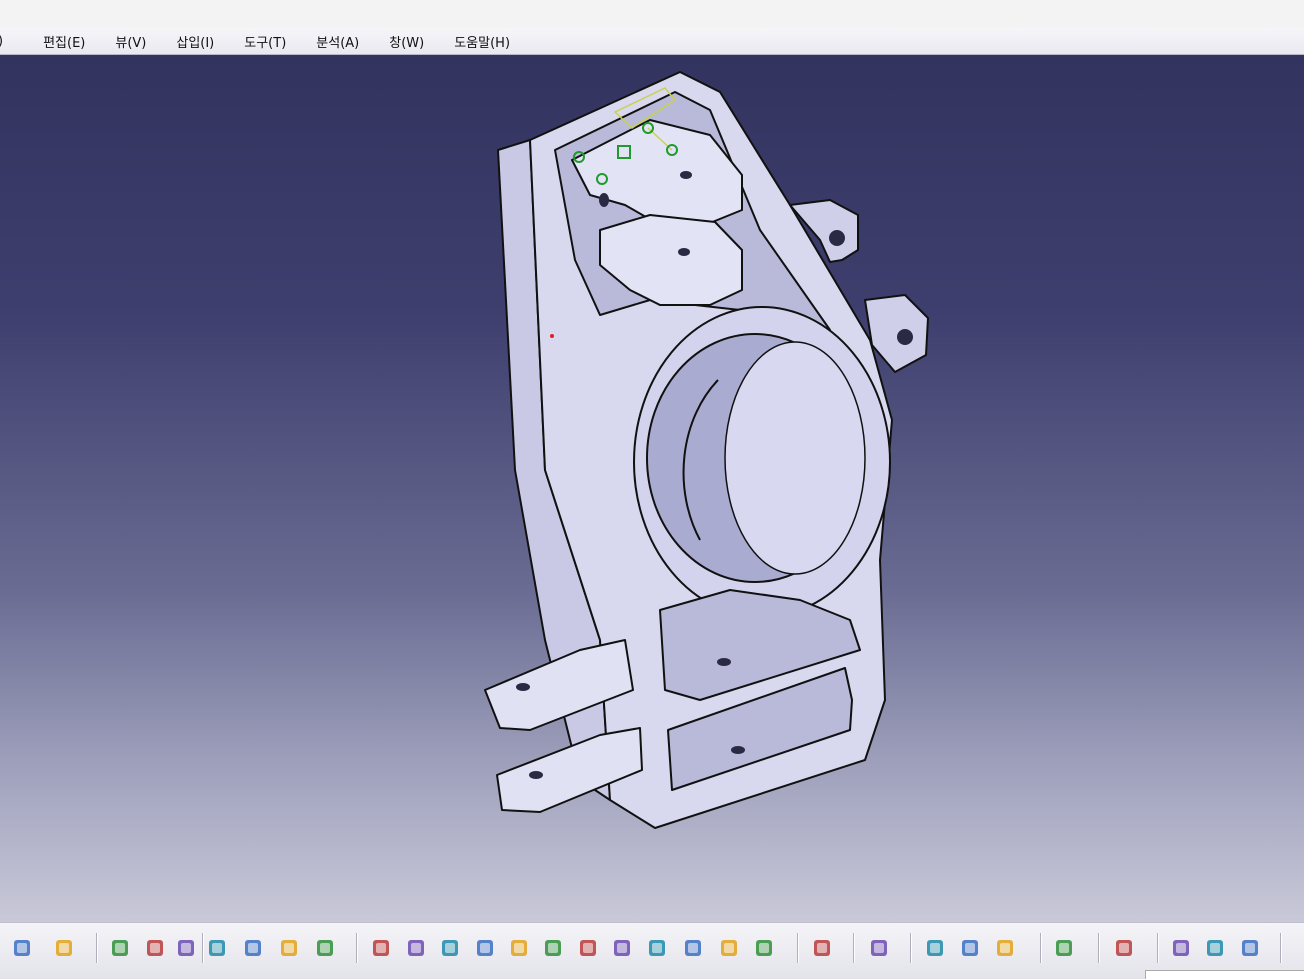 The height and width of the screenshot is (979, 1304). What do you see at coordinates (588, 948) in the screenshot?
I see `normal-view-icon` at bounding box center [588, 948].